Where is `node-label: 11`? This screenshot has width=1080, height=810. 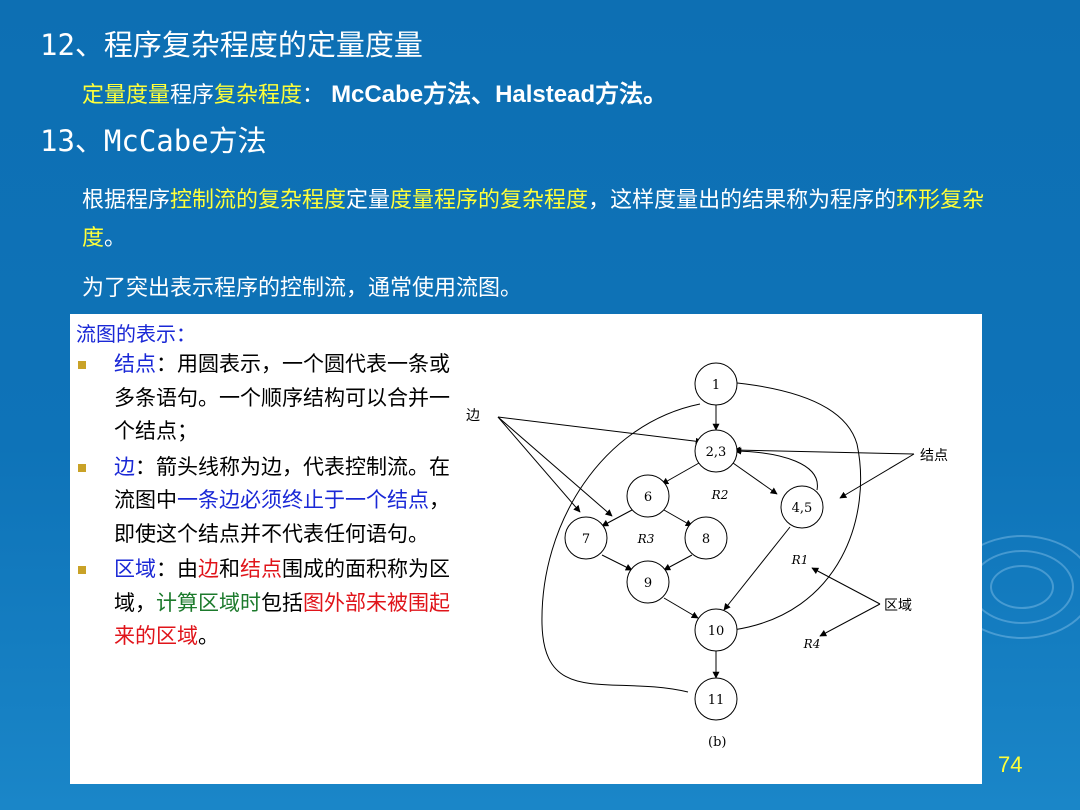
node-label: 11 is located at coordinates (716, 700).